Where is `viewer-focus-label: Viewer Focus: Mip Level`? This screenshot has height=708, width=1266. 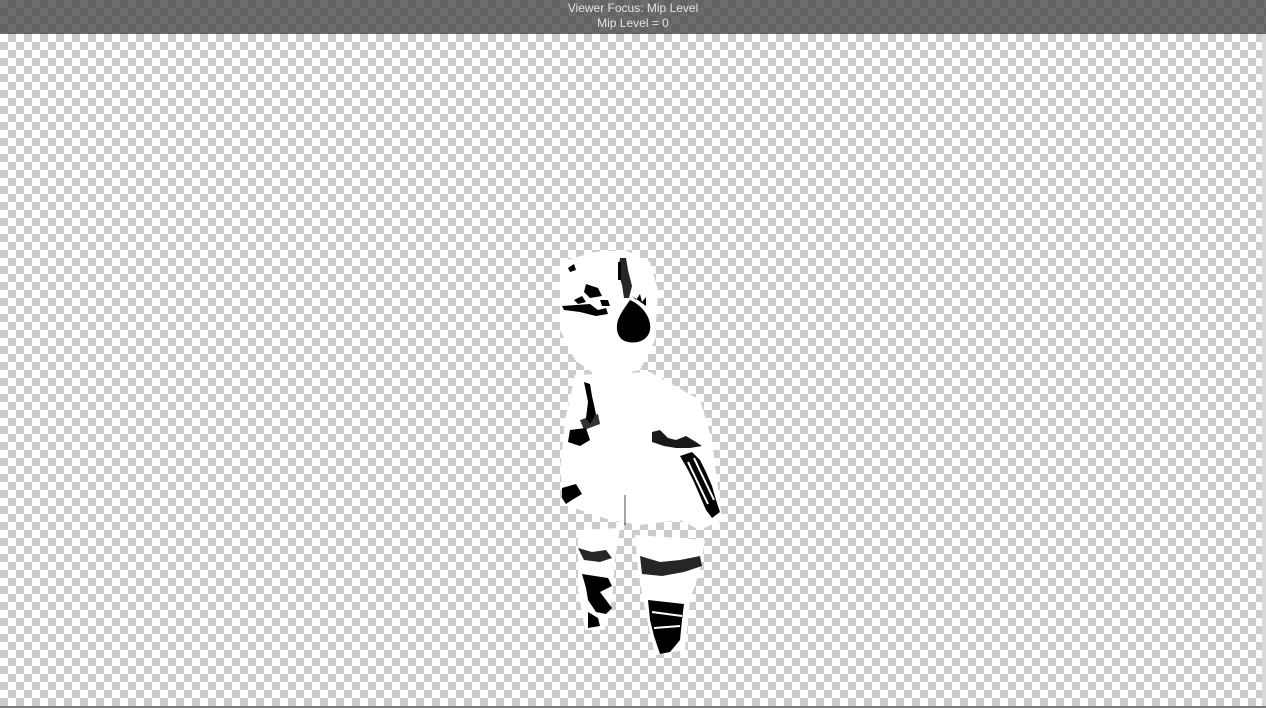
viewer-focus-label: Viewer Focus: Mip Level is located at coordinates (633, 8).